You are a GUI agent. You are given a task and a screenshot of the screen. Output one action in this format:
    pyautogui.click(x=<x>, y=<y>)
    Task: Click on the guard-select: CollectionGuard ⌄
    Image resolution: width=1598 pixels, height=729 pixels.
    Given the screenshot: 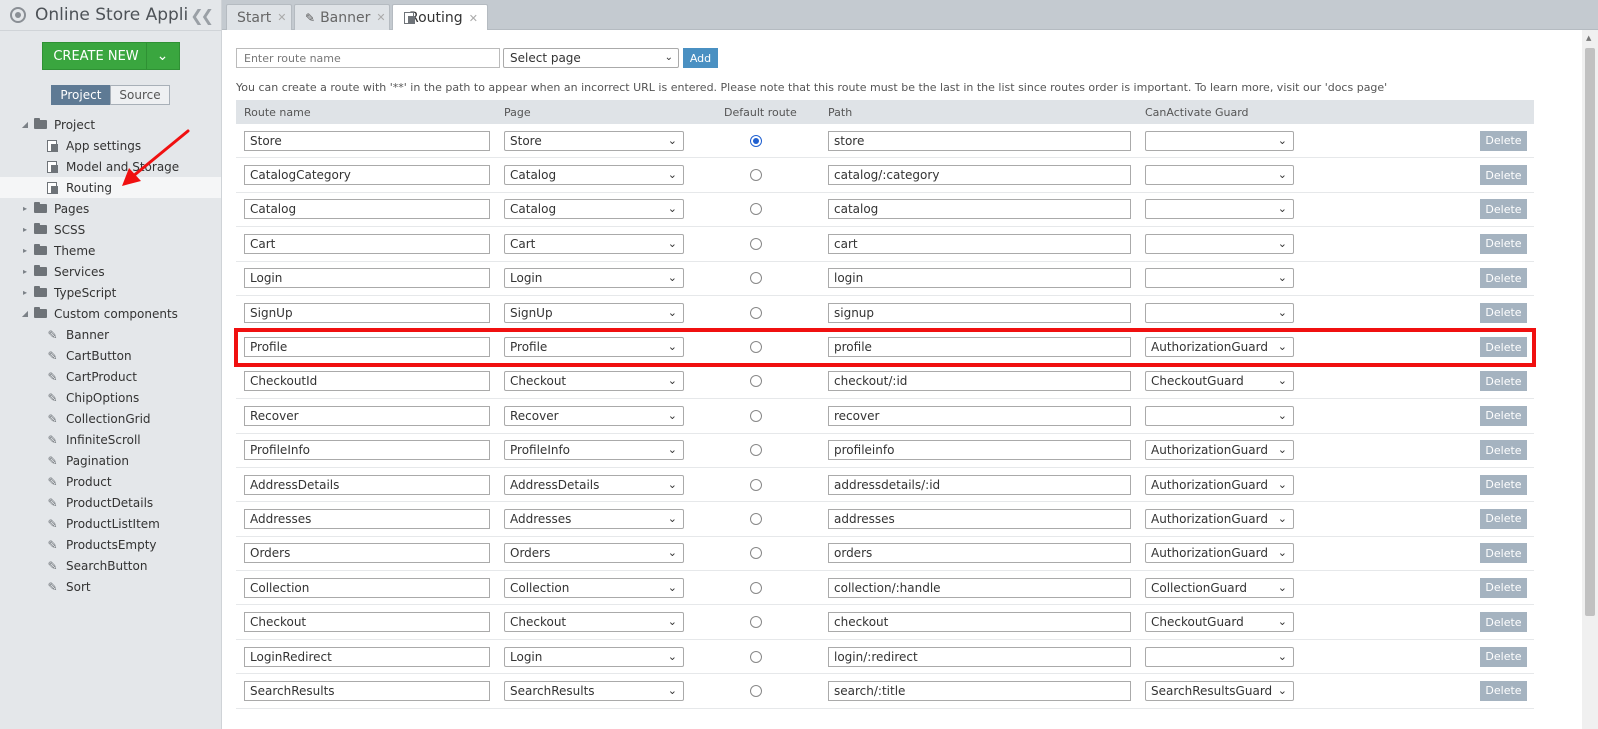 What is the action you would take?
    pyautogui.click(x=1219, y=587)
    